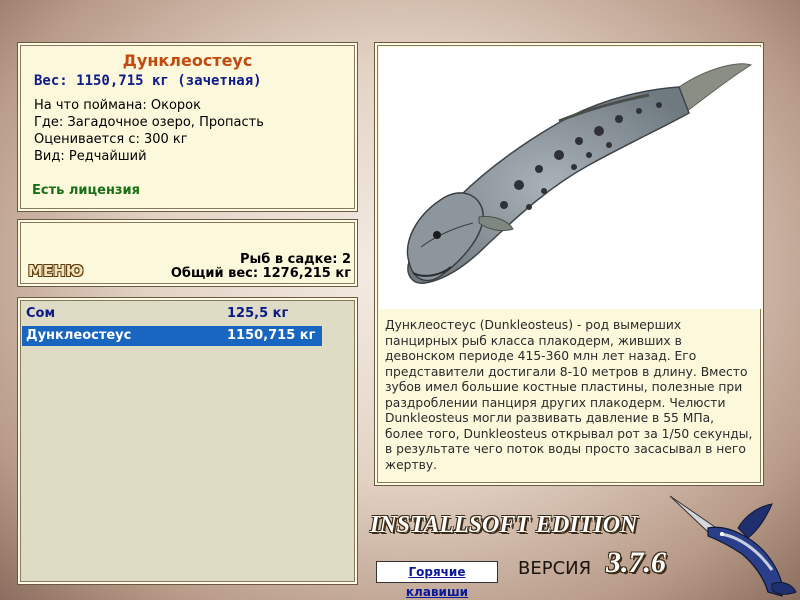 This screenshot has width=800, height=600. What do you see at coordinates (55, 271) in the screenshot?
I see `menu-button: МЕНЮ` at bounding box center [55, 271].